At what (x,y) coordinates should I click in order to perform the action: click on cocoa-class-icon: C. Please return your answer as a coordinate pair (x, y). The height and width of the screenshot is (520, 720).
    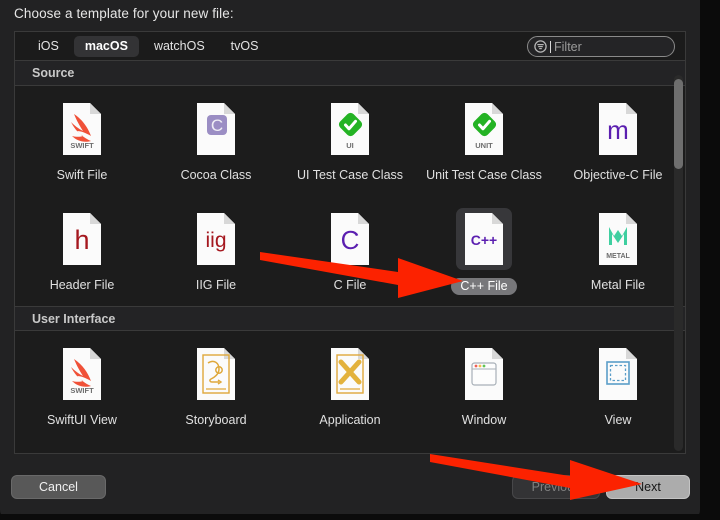
    Looking at the image, I should click on (216, 129).